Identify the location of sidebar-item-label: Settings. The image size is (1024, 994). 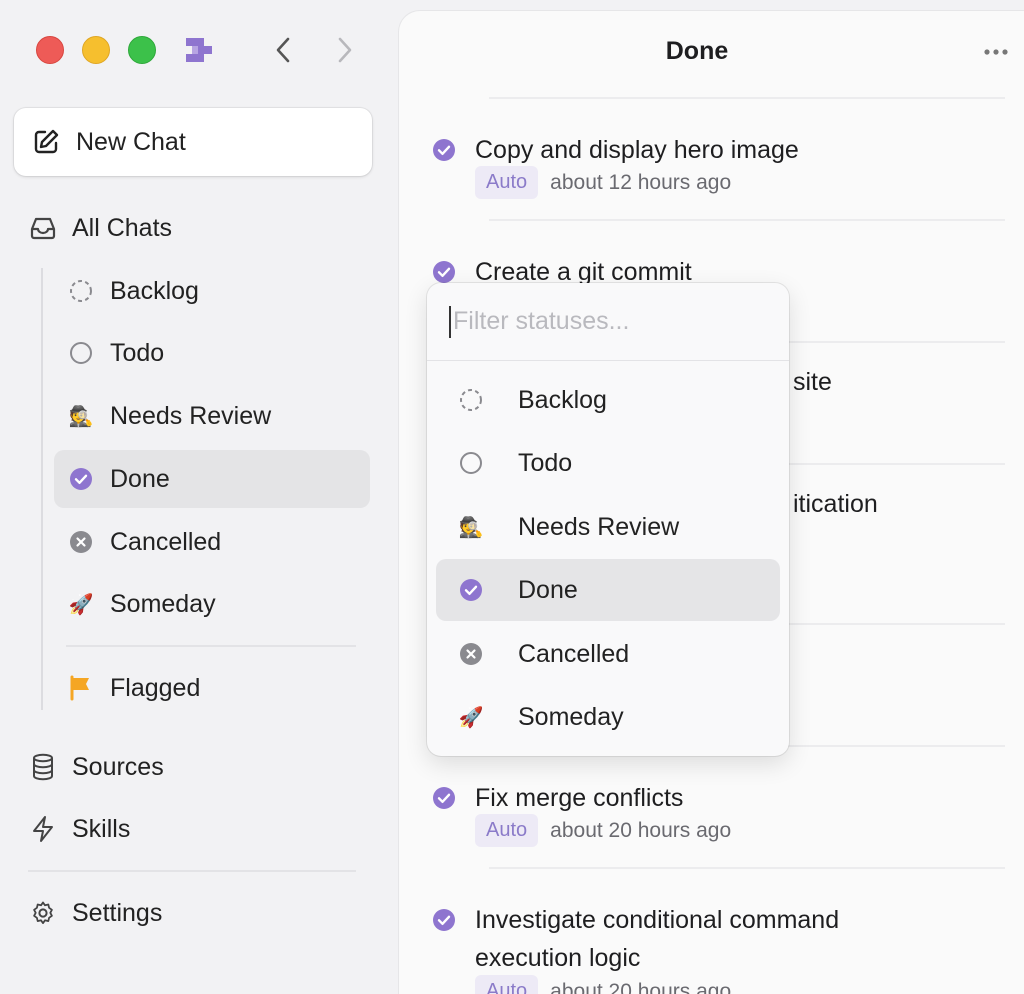
(117, 912).